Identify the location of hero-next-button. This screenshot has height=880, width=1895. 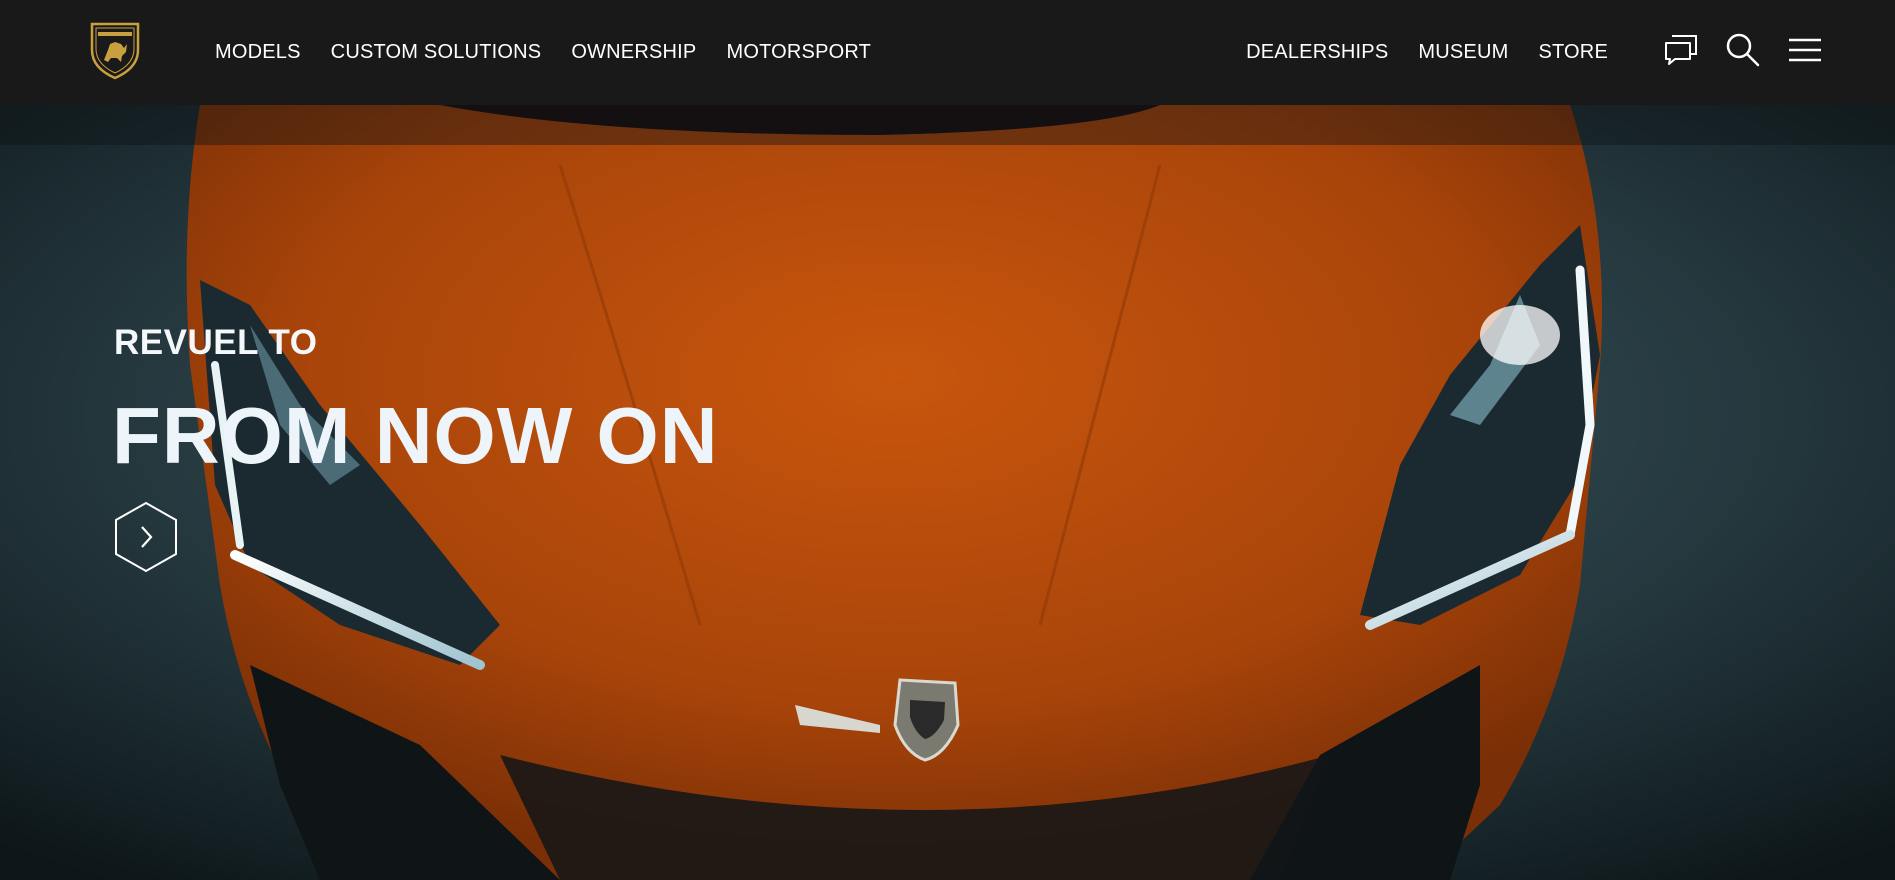
(146, 537).